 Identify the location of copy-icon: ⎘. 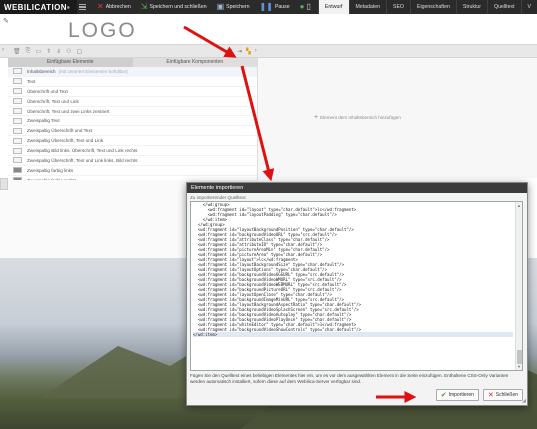
(28, 51).